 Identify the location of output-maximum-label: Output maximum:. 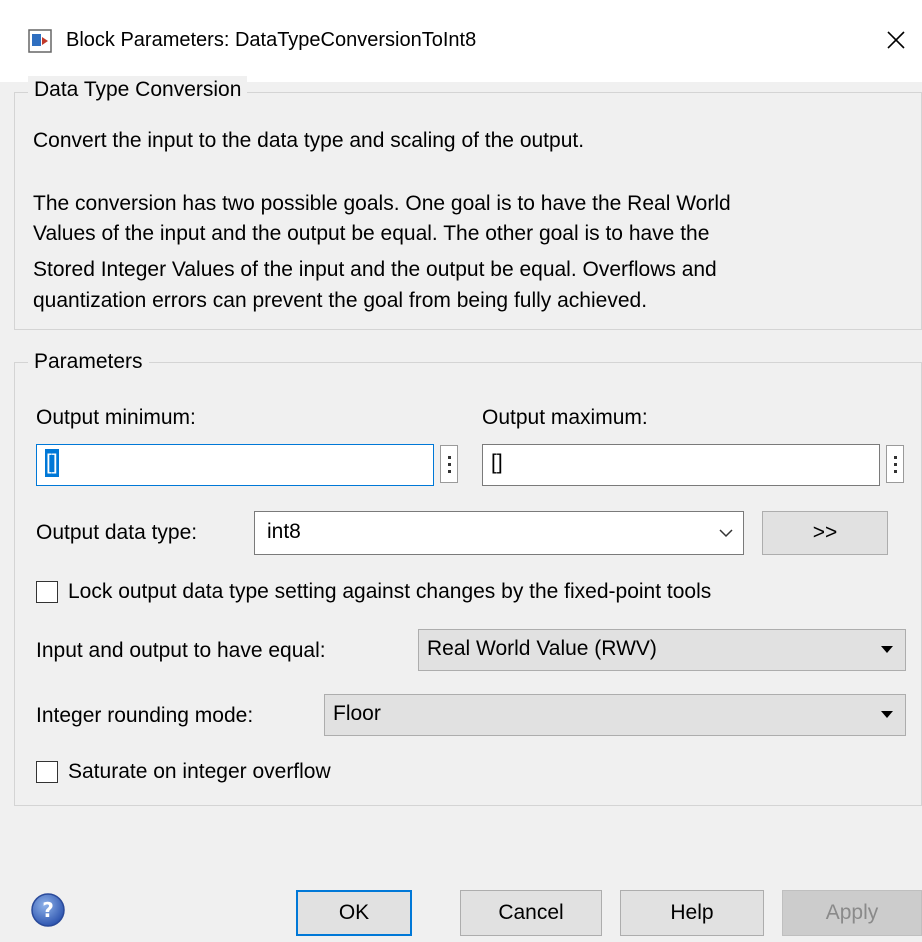
(565, 417).